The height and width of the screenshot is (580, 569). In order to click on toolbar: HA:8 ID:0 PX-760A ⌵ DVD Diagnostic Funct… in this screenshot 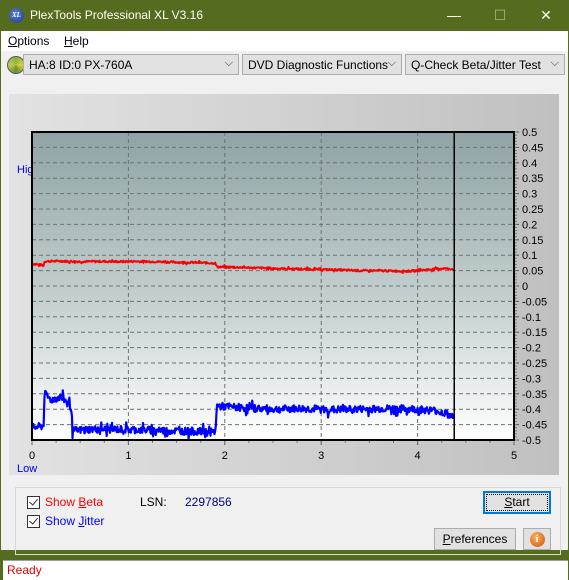, I will do `click(284, 65)`.